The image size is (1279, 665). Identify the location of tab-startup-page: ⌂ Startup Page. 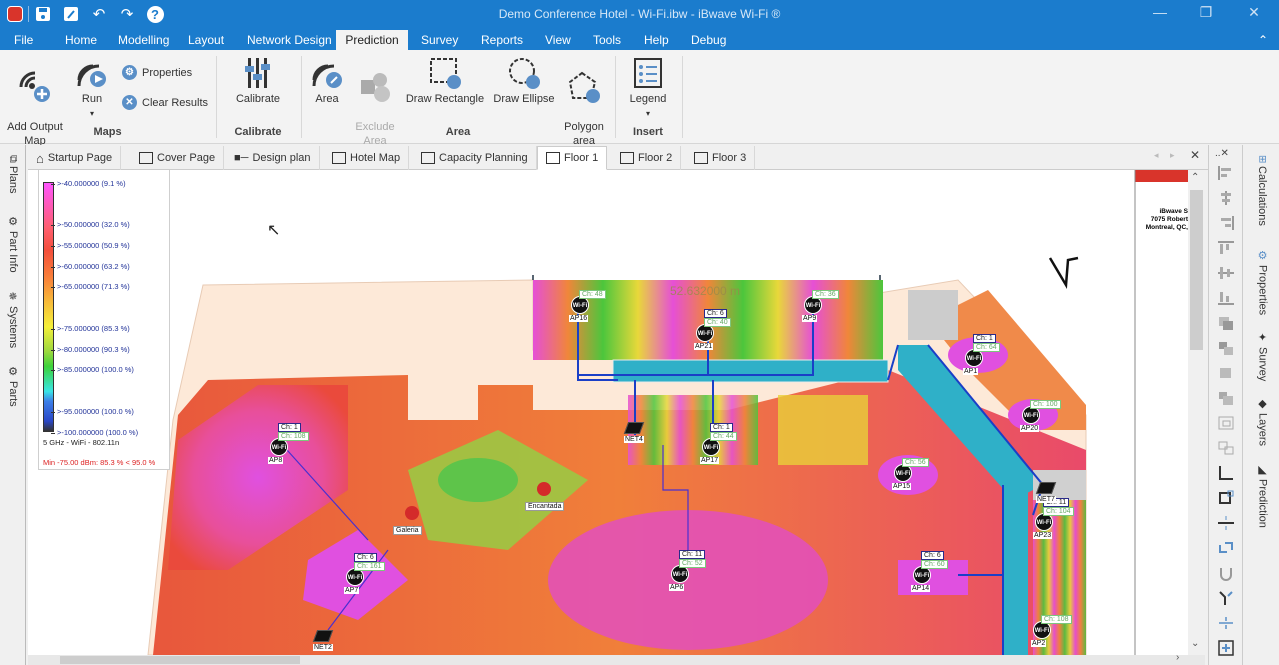
(75, 158).